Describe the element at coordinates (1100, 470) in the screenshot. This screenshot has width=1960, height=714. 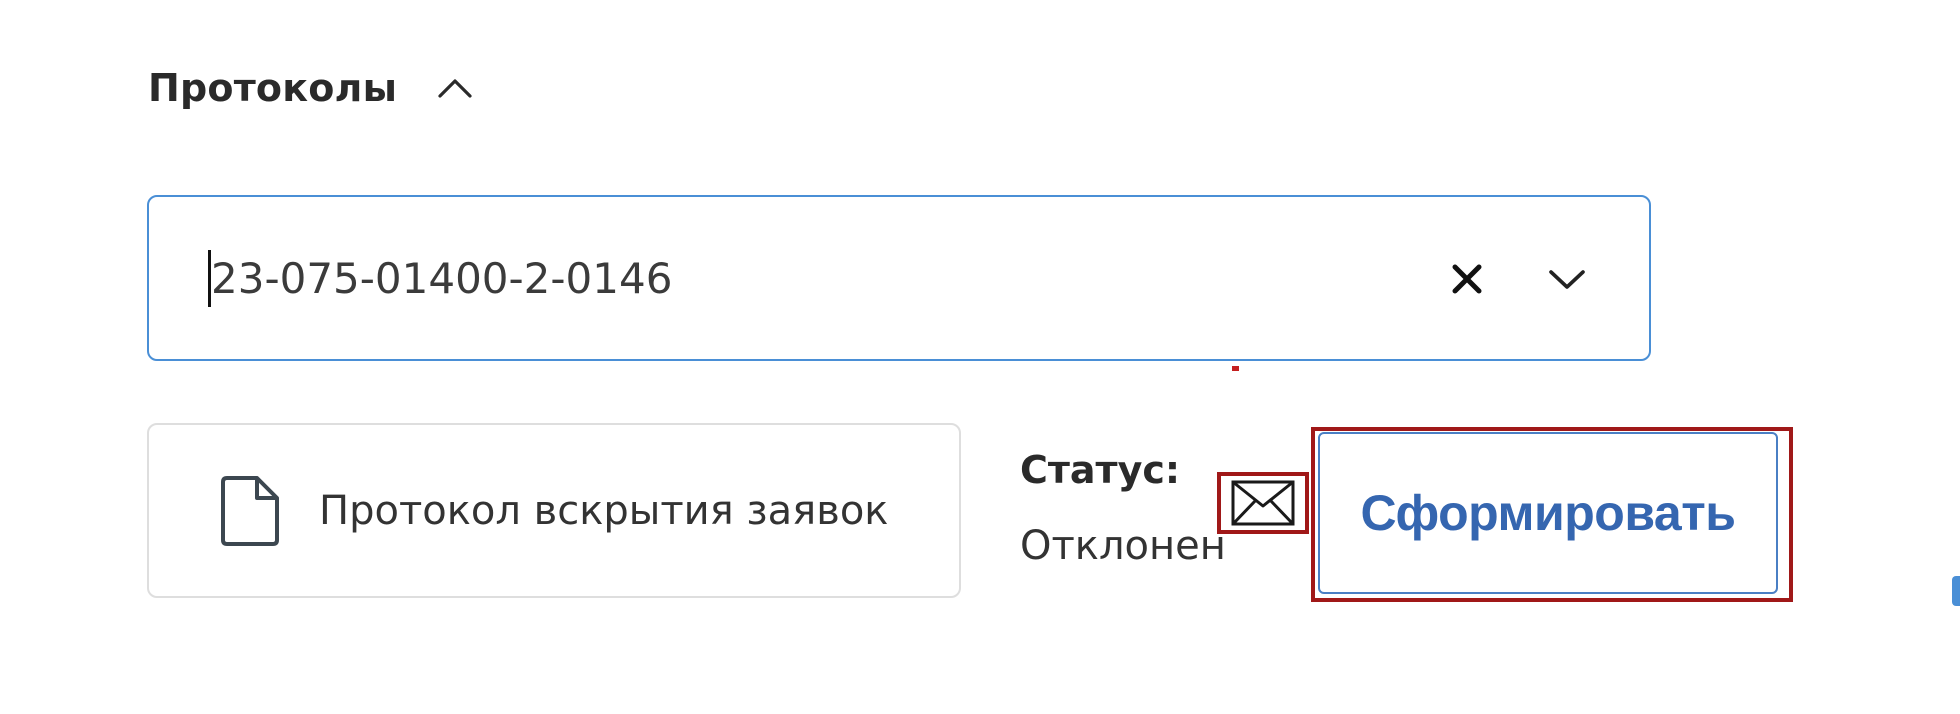
I see `status-label: Статус:` at that location.